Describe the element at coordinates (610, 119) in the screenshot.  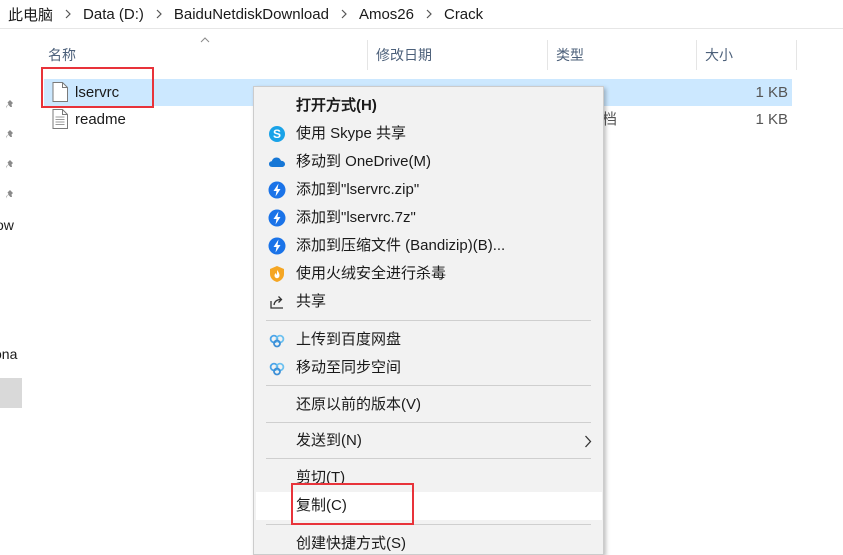
I see `file-type: 档` at that location.